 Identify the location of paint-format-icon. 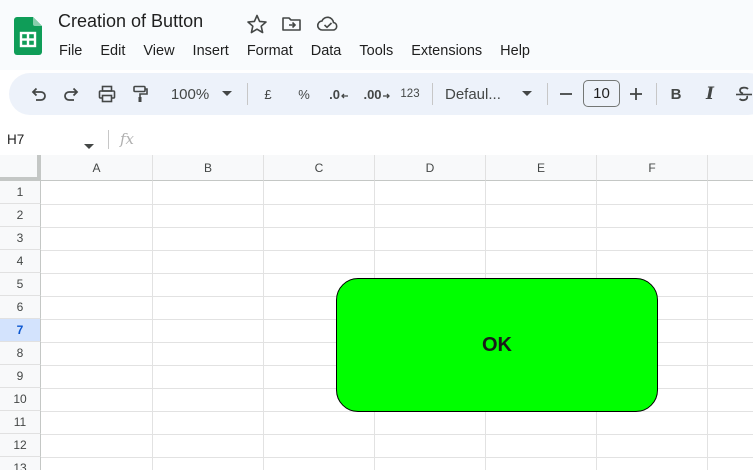
(140, 94).